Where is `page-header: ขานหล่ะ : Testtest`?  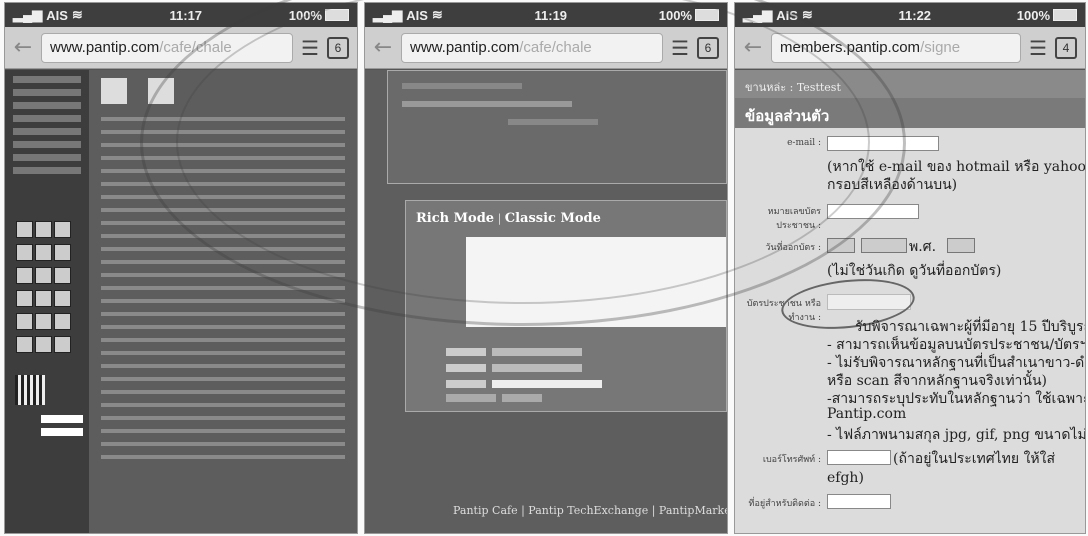
page-header: ขานหล่ะ : Testtest is located at coordinates (910, 84).